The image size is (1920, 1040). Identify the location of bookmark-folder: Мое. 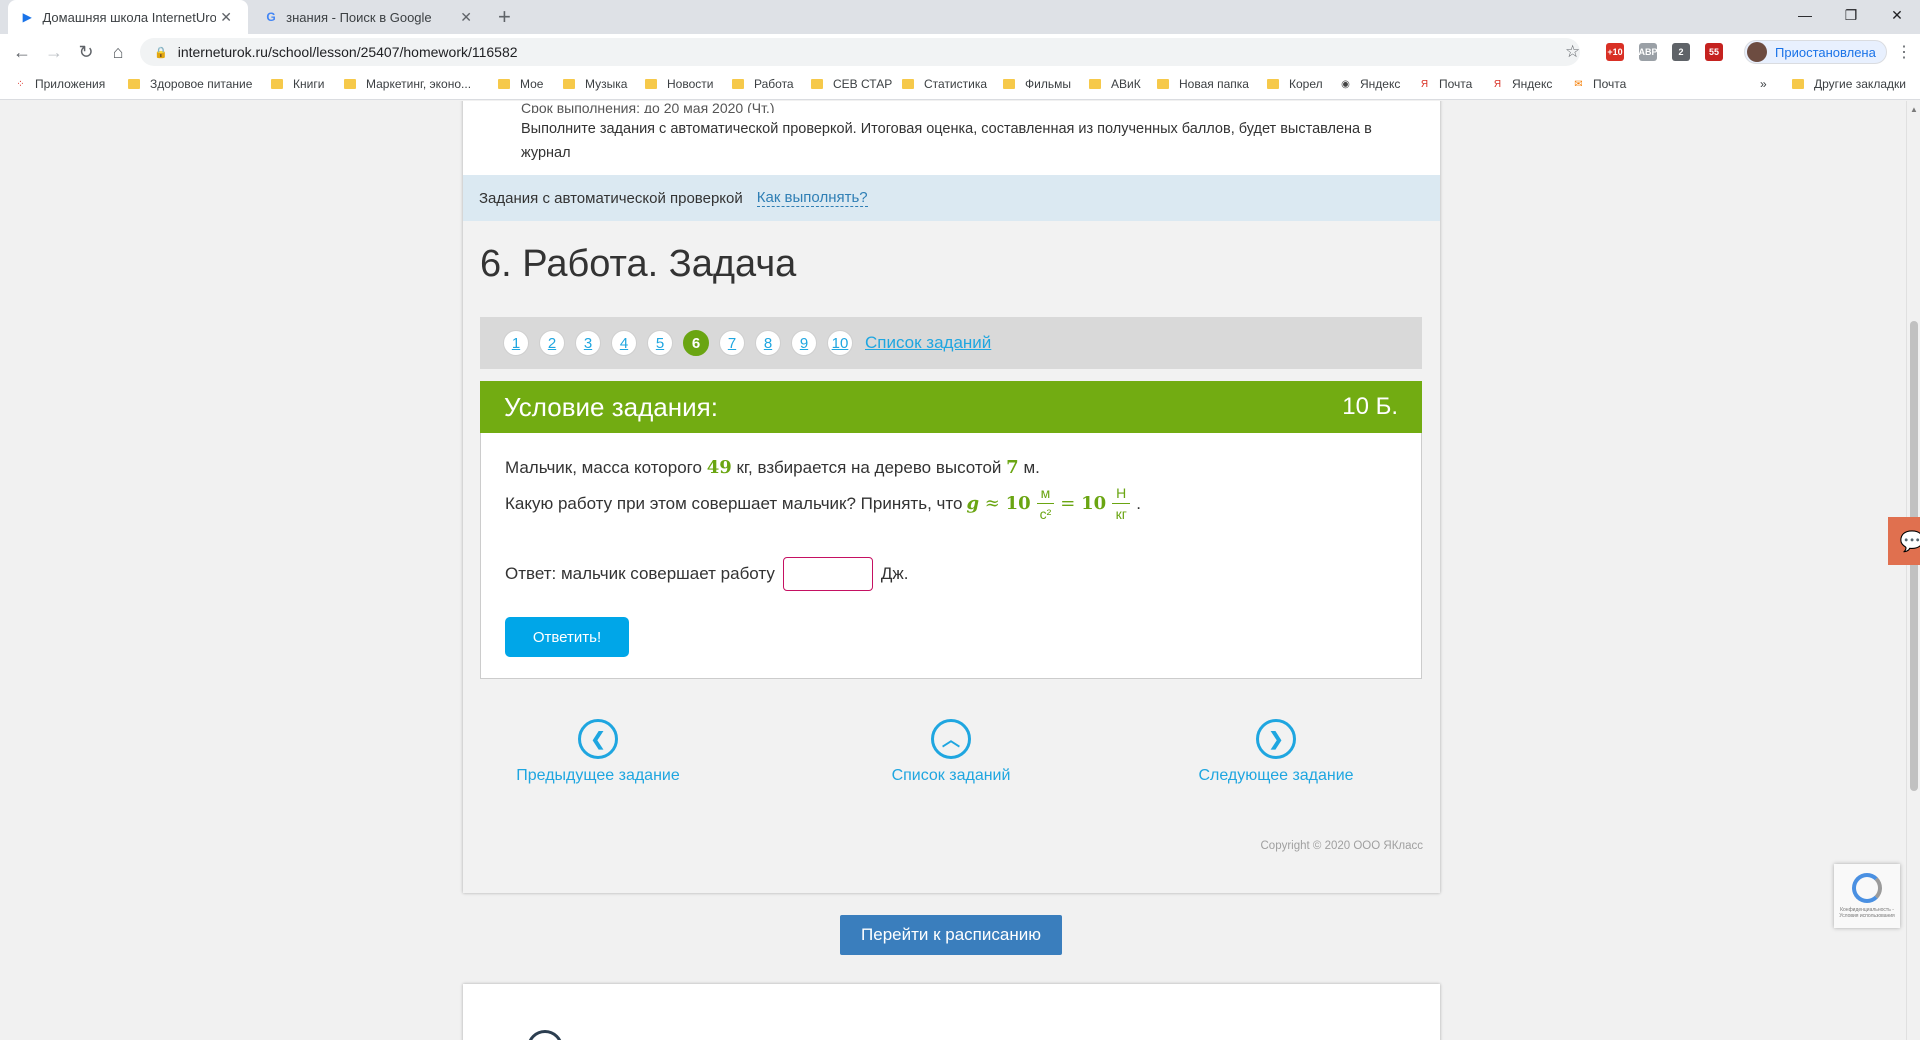
(520, 84).